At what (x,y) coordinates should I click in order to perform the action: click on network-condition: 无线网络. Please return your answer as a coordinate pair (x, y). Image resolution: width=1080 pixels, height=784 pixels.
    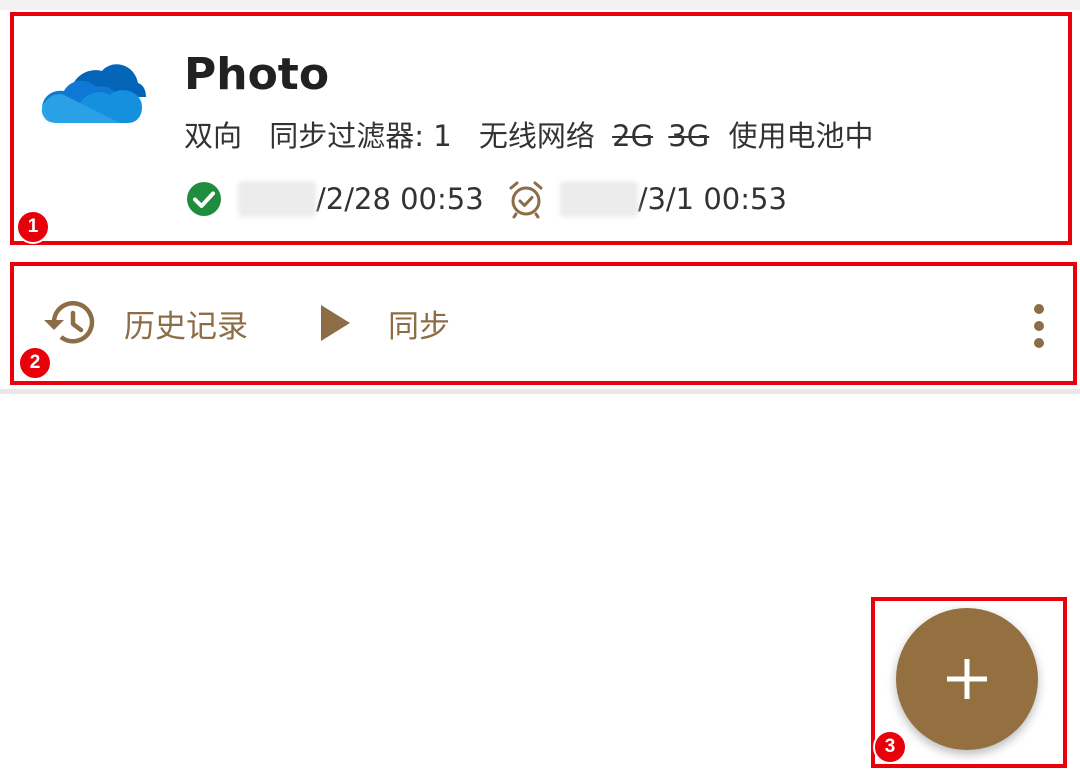
    Looking at the image, I should click on (536, 136).